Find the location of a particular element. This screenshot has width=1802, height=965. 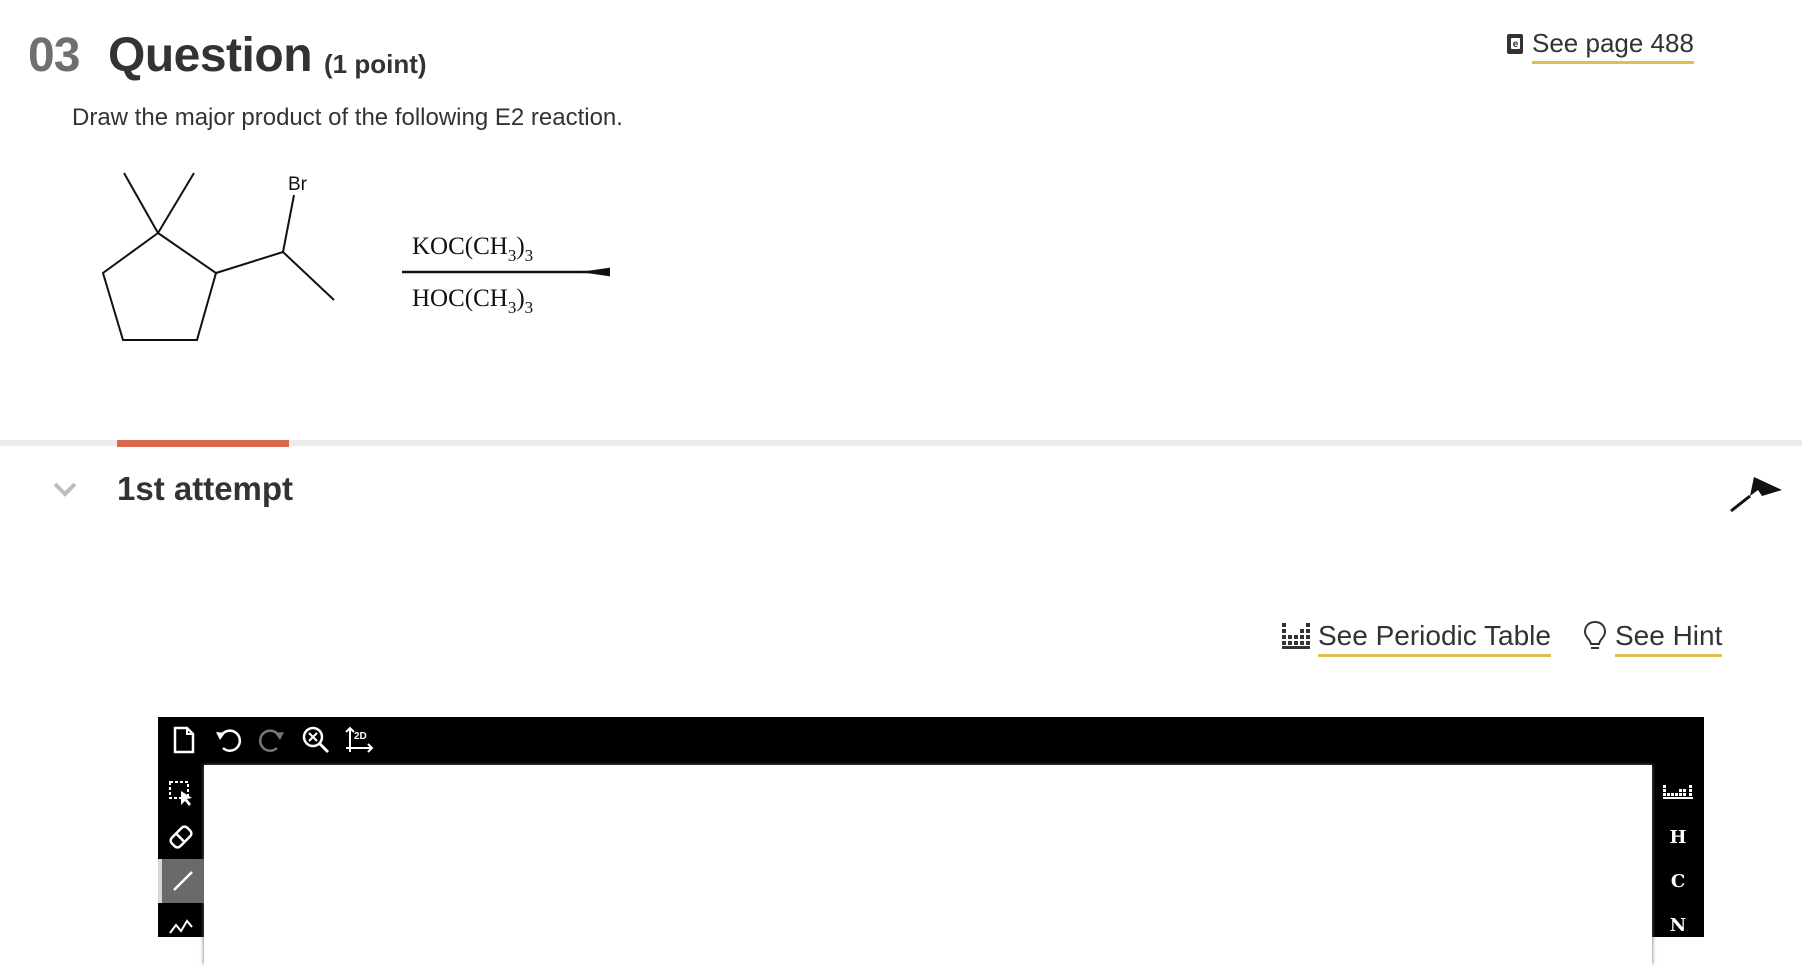

editor-element-toolbar: H C N is located at coordinates (1678, 859).